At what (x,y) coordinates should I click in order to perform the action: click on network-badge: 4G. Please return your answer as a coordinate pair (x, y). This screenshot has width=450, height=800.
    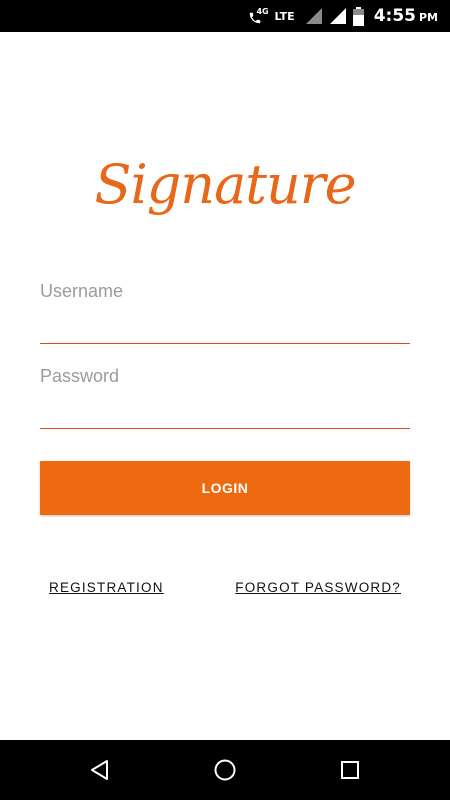
    Looking at the image, I should click on (262, 11).